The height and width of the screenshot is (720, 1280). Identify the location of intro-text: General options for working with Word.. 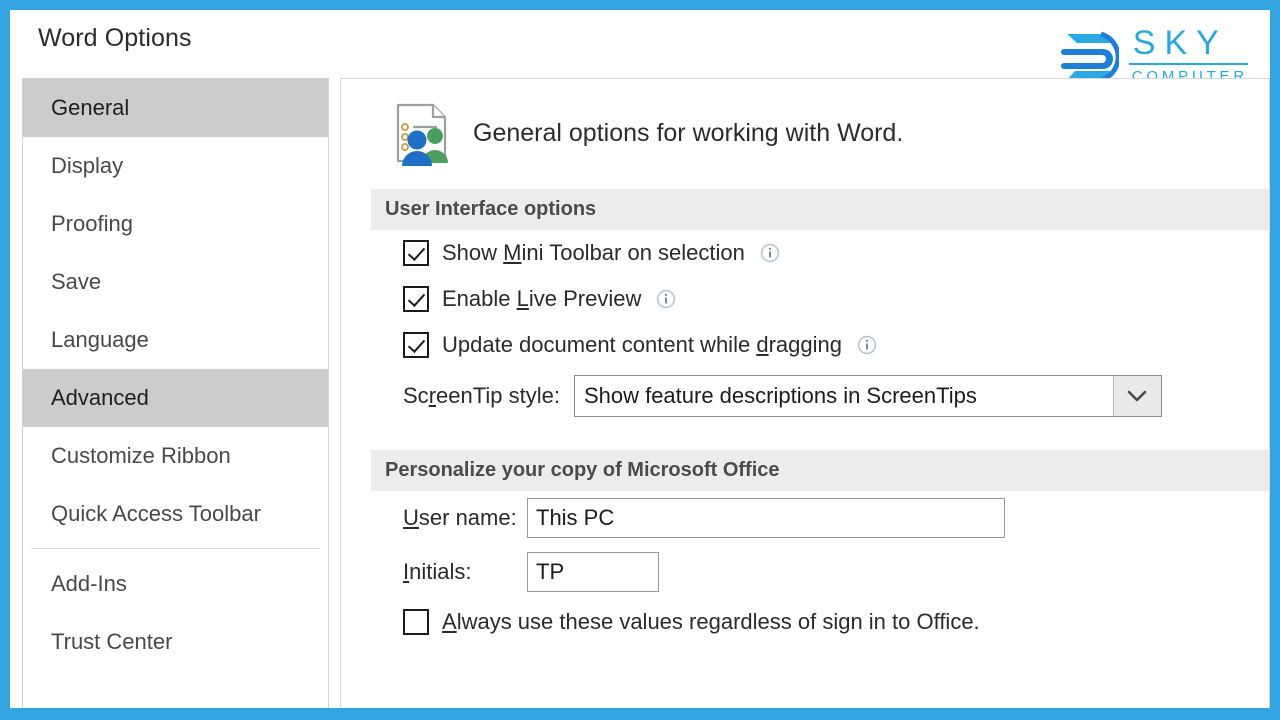
(688, 132).